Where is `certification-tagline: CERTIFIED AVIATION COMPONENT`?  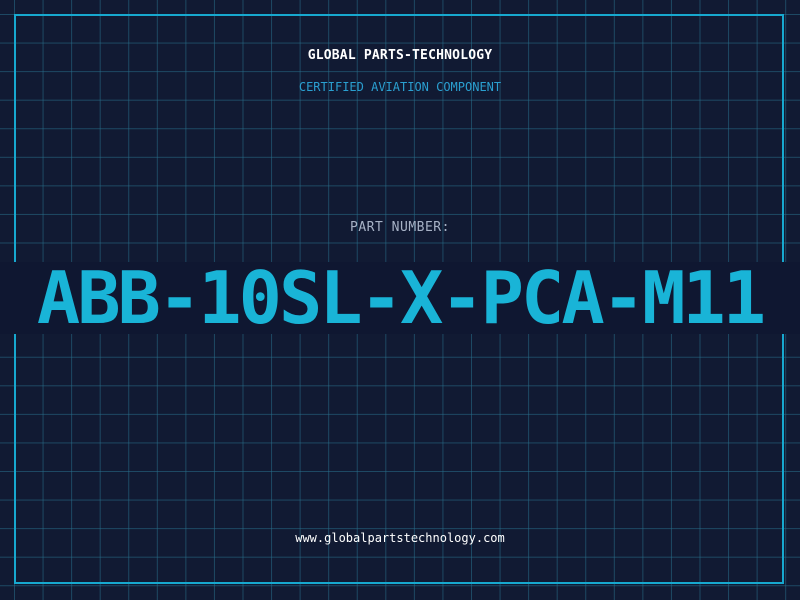
certification-tagline: CERTIFIED AVIATION COMPONENT is located at coordinates (400, 87).